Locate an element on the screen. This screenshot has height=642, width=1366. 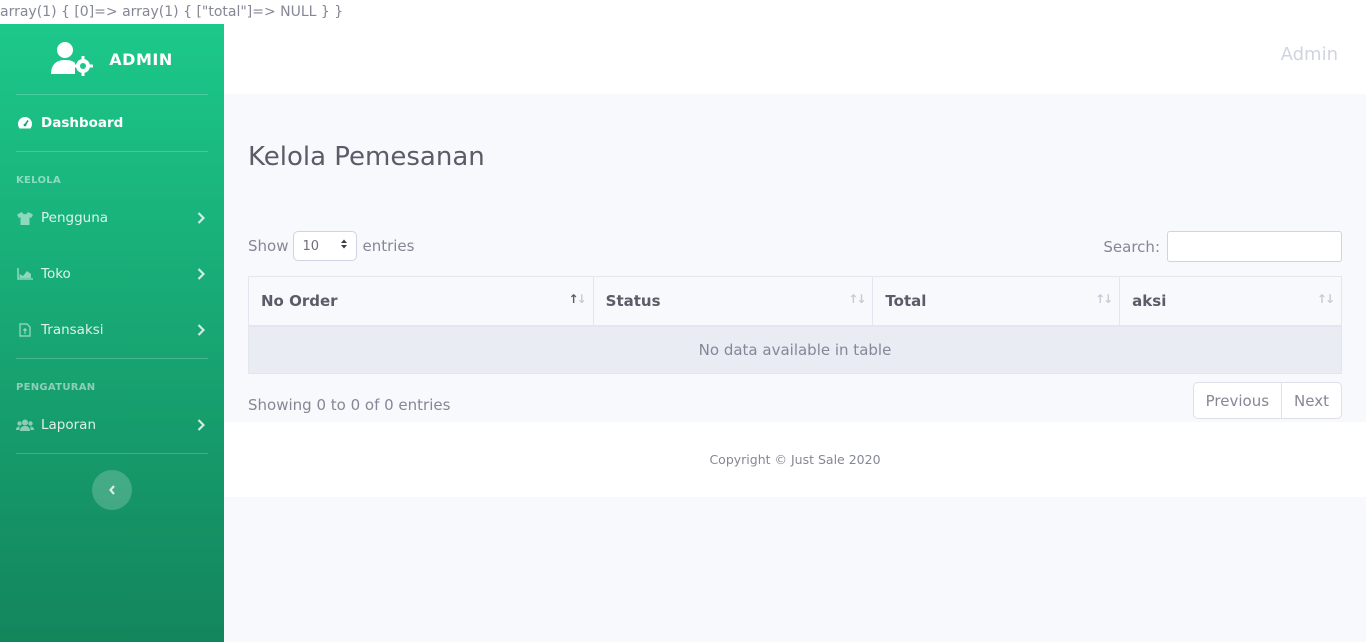
entries-label: entries is located at coordinates (388, 246).